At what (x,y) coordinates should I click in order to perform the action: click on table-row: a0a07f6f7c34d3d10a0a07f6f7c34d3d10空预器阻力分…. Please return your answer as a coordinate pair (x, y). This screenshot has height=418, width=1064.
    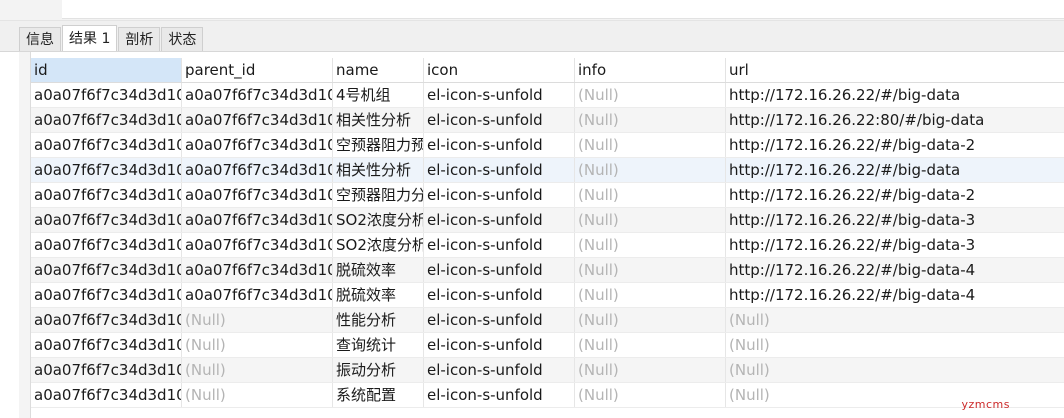
    Looking at the image, I should click on (547, 195).